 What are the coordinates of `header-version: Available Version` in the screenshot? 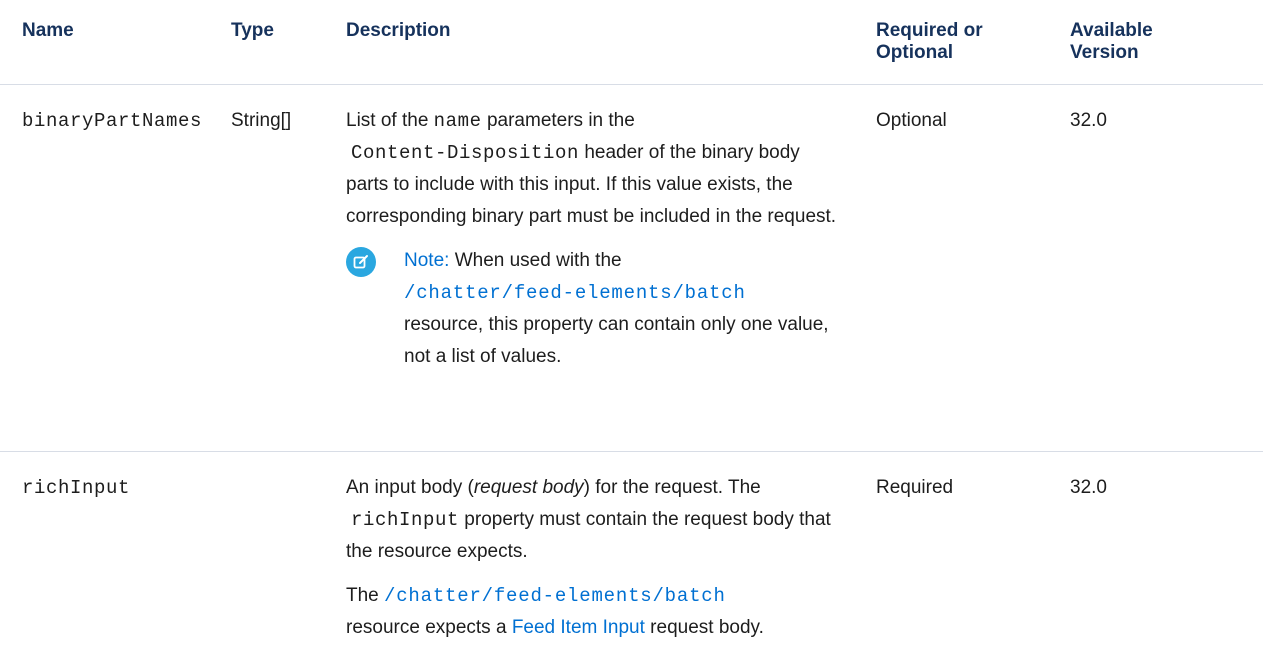 It's located at (1111, 42).